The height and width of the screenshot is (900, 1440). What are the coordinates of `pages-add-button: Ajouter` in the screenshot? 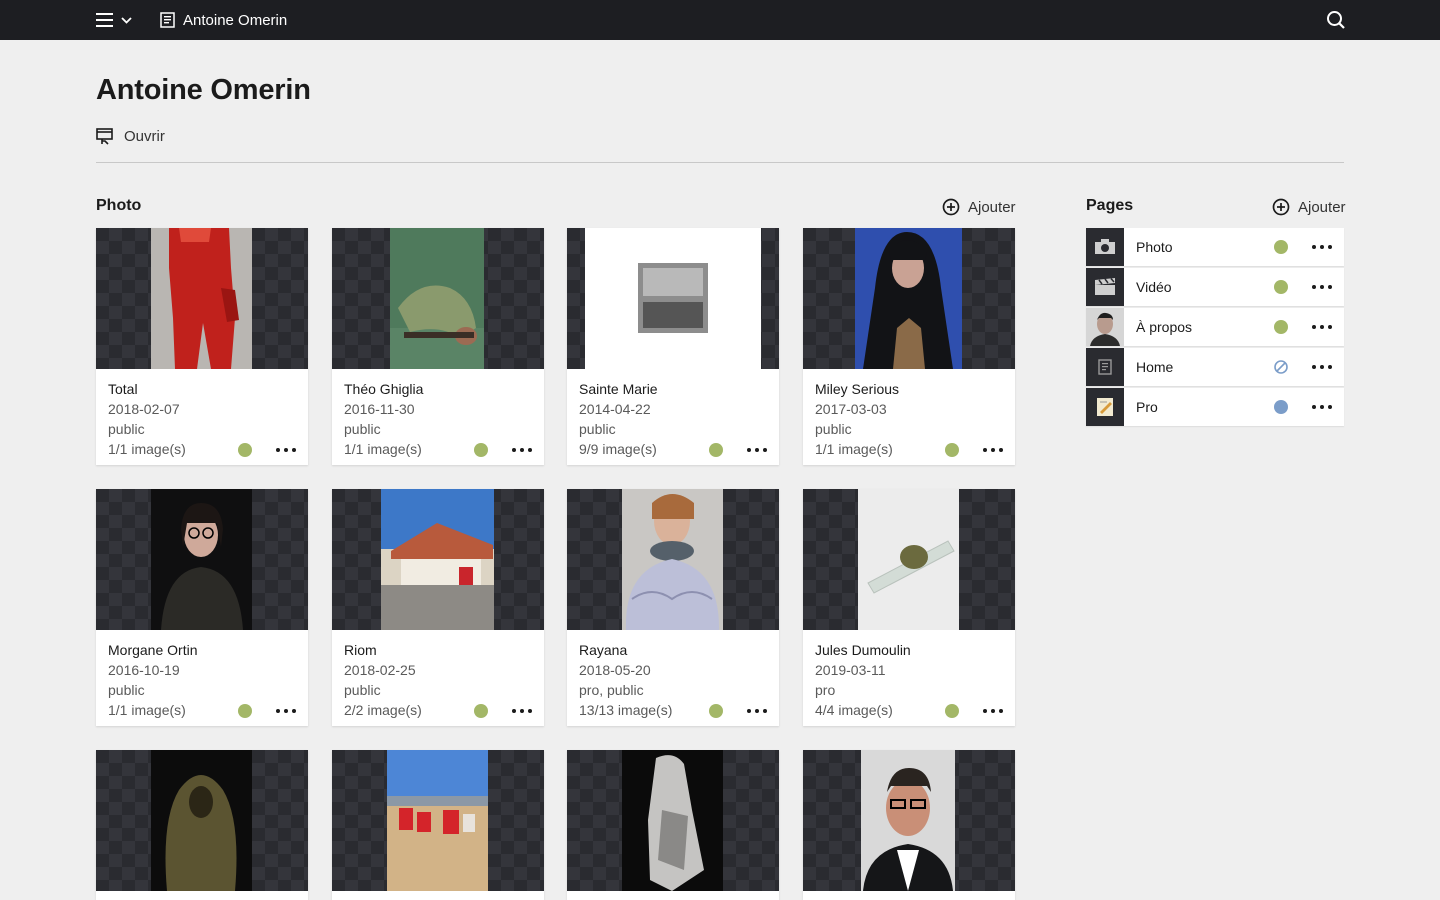 It's located at (1309, 207).